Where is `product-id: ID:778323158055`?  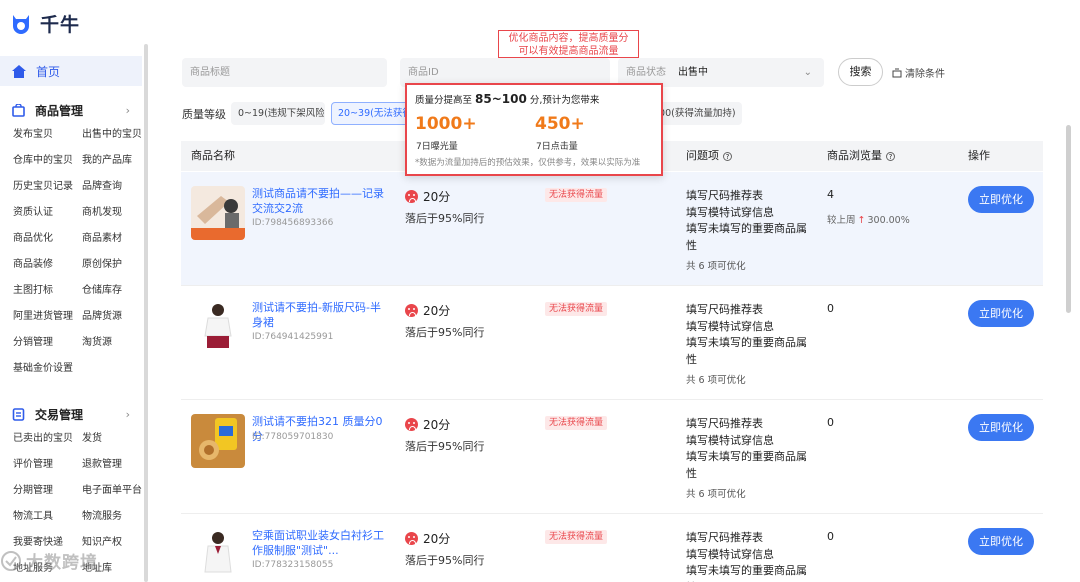 product-id: ID:778323158055 is located at coordinates (293, 565).